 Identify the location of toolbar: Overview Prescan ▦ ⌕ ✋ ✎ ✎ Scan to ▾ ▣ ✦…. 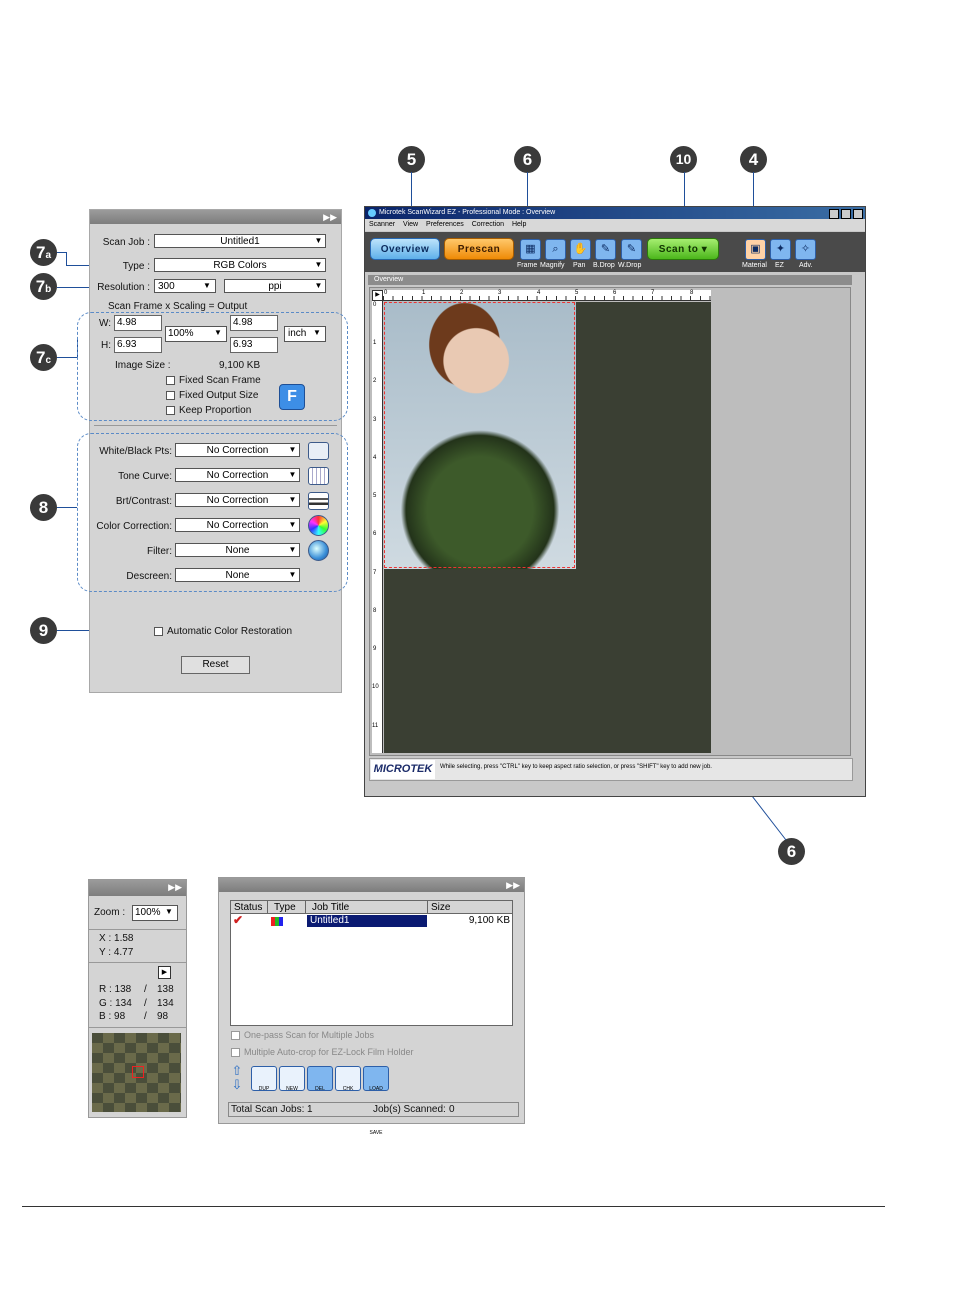
(615, 252).